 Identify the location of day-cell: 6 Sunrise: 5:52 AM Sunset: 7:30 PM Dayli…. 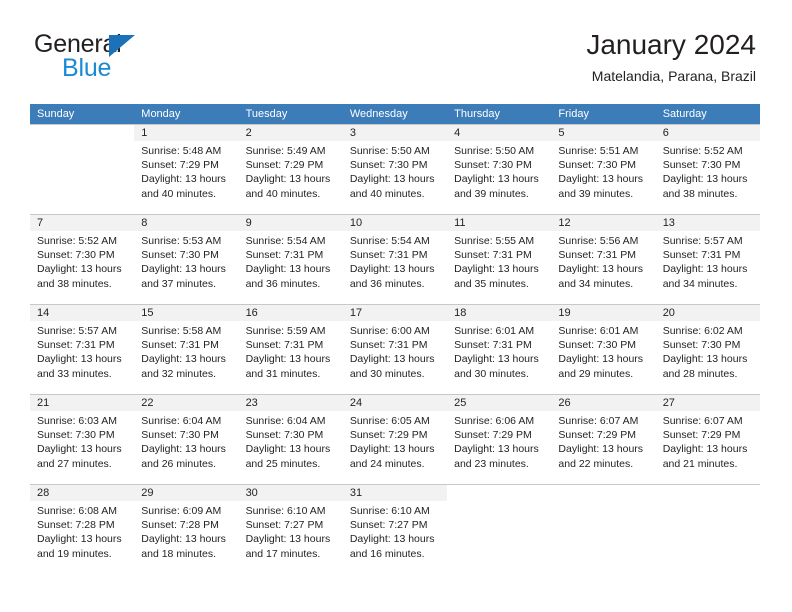
(707, 169).